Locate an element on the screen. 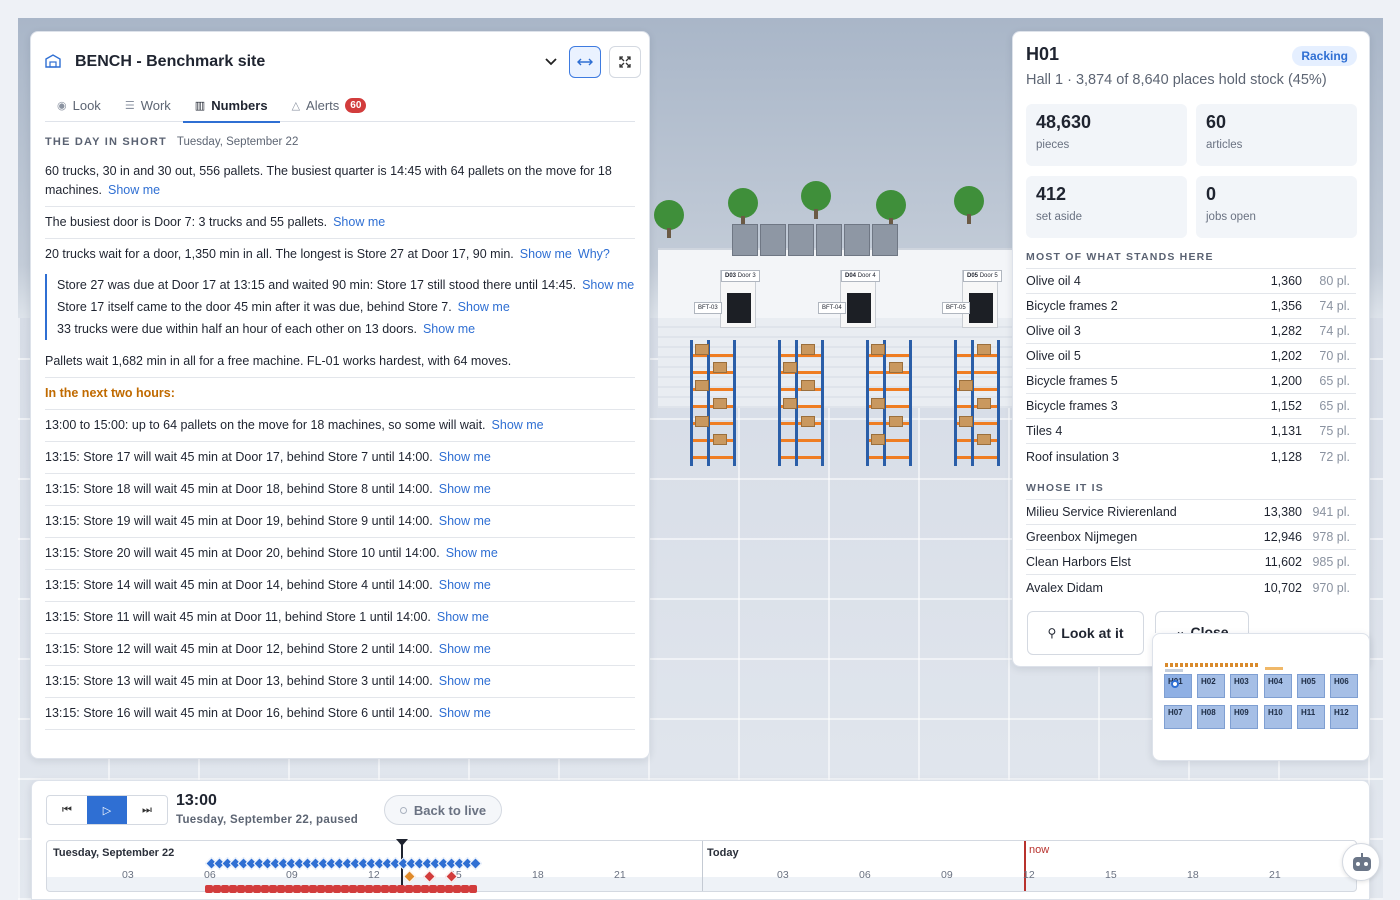 The height and width of the screenshot is (900, 1400). why-link: Why? is located at coordinates (594, 254).